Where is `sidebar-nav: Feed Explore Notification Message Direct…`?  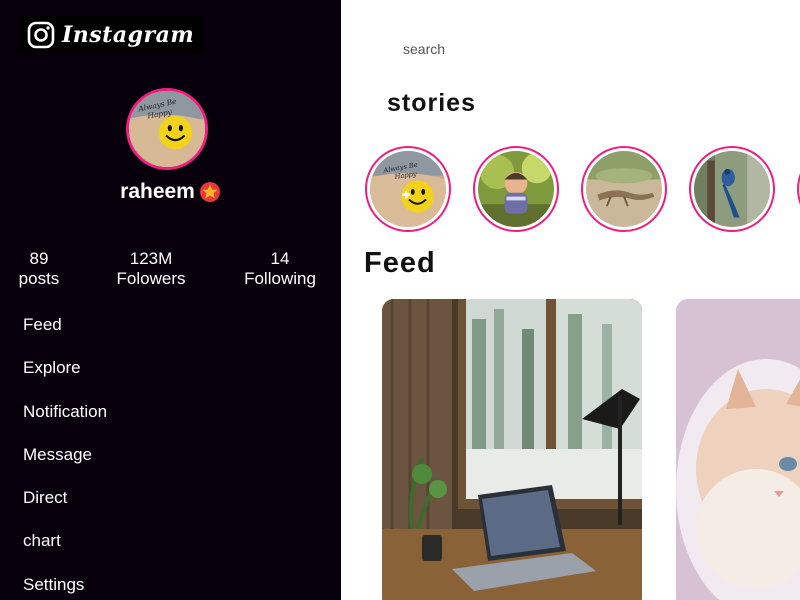 sidebar-nav: Feed Explore Notification Message Direct… is located at coordinates (65, 457).